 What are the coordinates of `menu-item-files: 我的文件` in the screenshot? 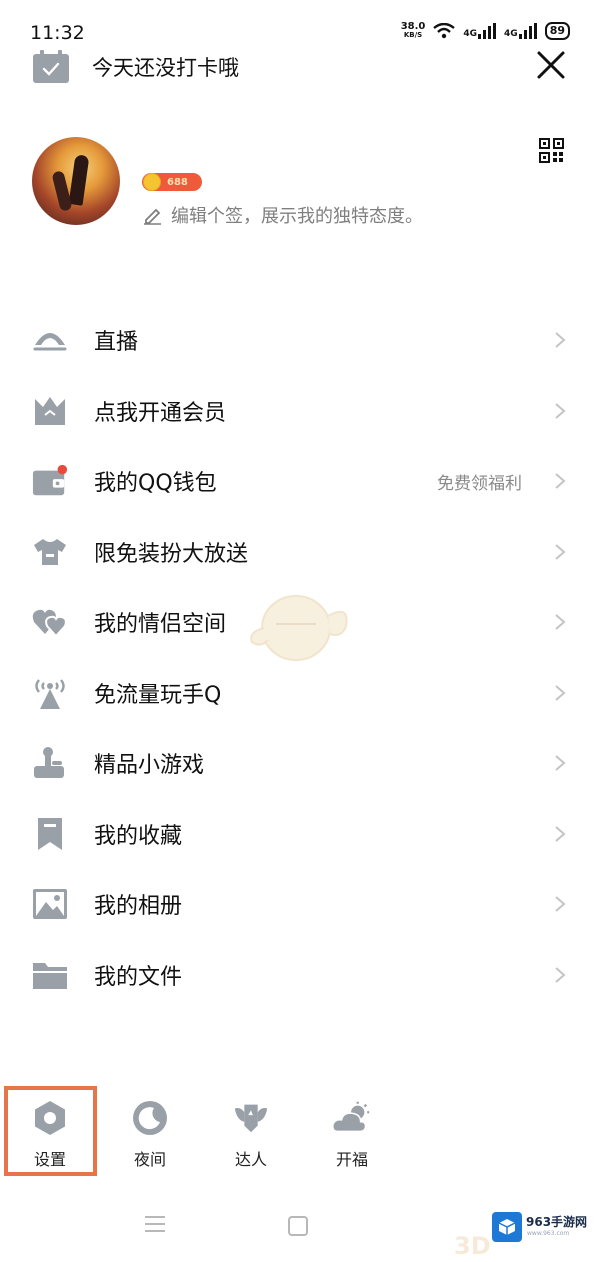 It's located at (298, 975).